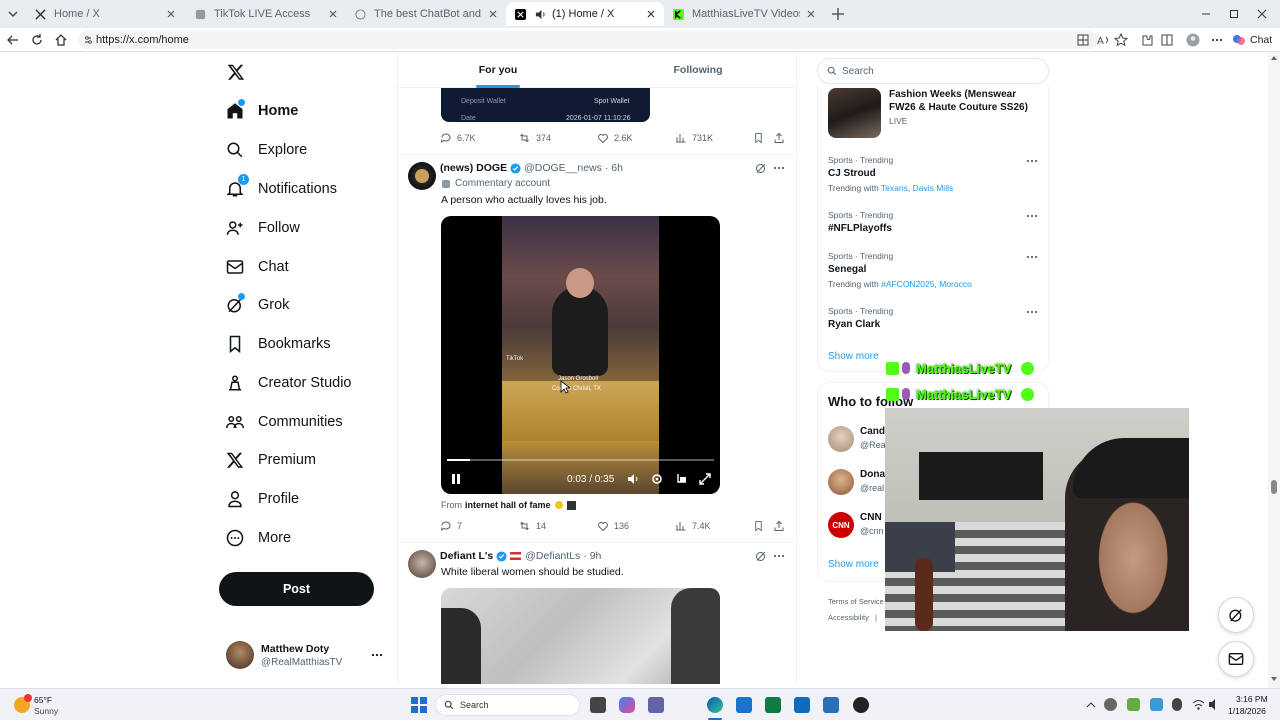 The height and width of the screenshot is (720, 1280). Describe the element at coordinates (1214, 704) in the screenshot. I see `speaker-icon` at that location.